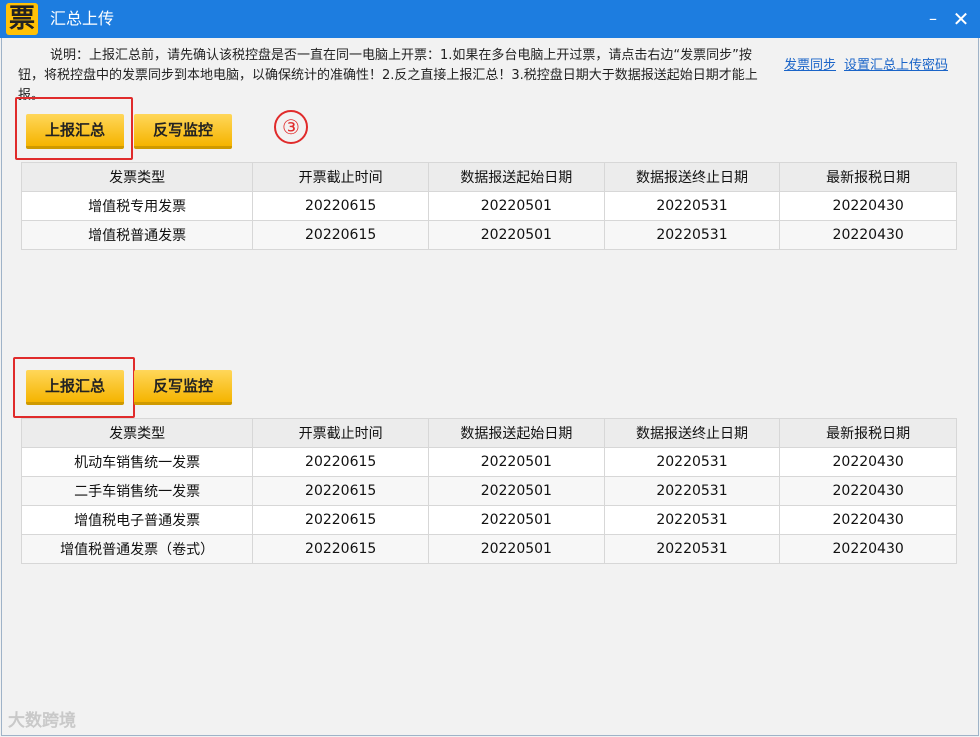 The height and width of the screenshot is (737, 980). I want to click on invoice-type-cell: 增值税电子普通发票, so click(137, 520).